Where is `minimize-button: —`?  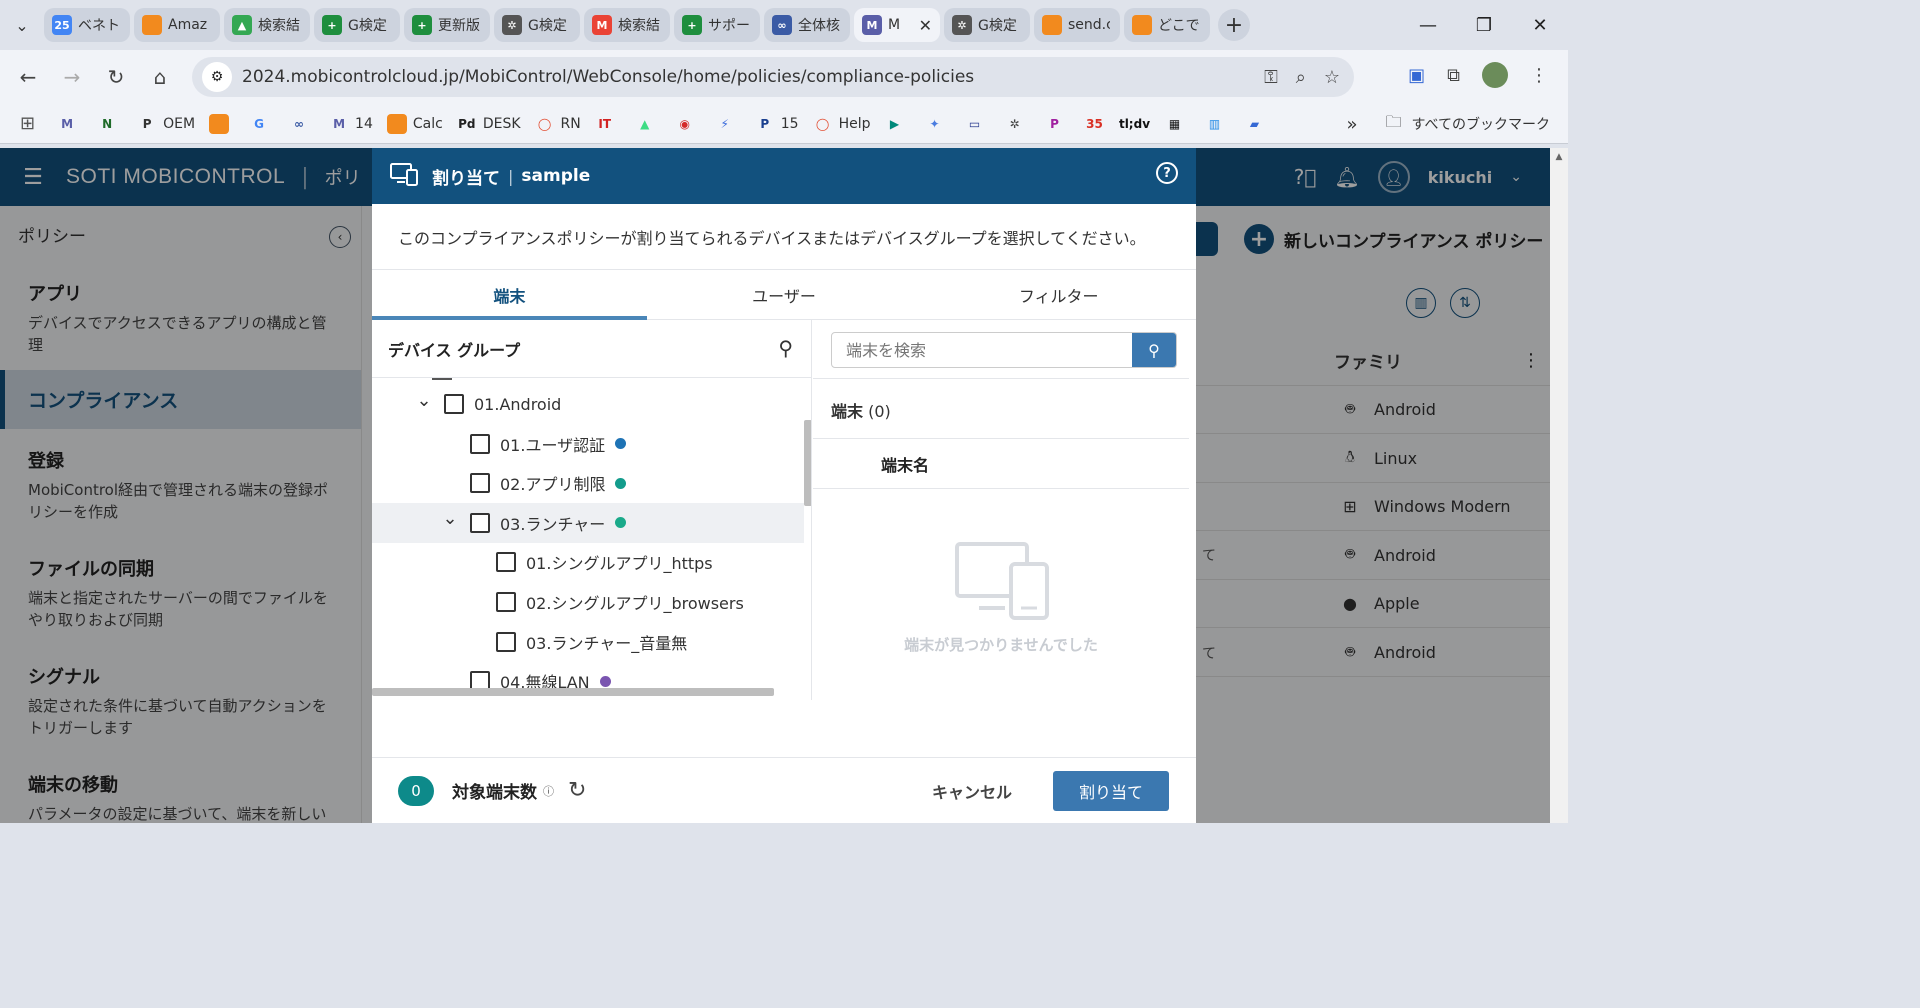
minimize-button: — is located at coordinates (1428, 25).